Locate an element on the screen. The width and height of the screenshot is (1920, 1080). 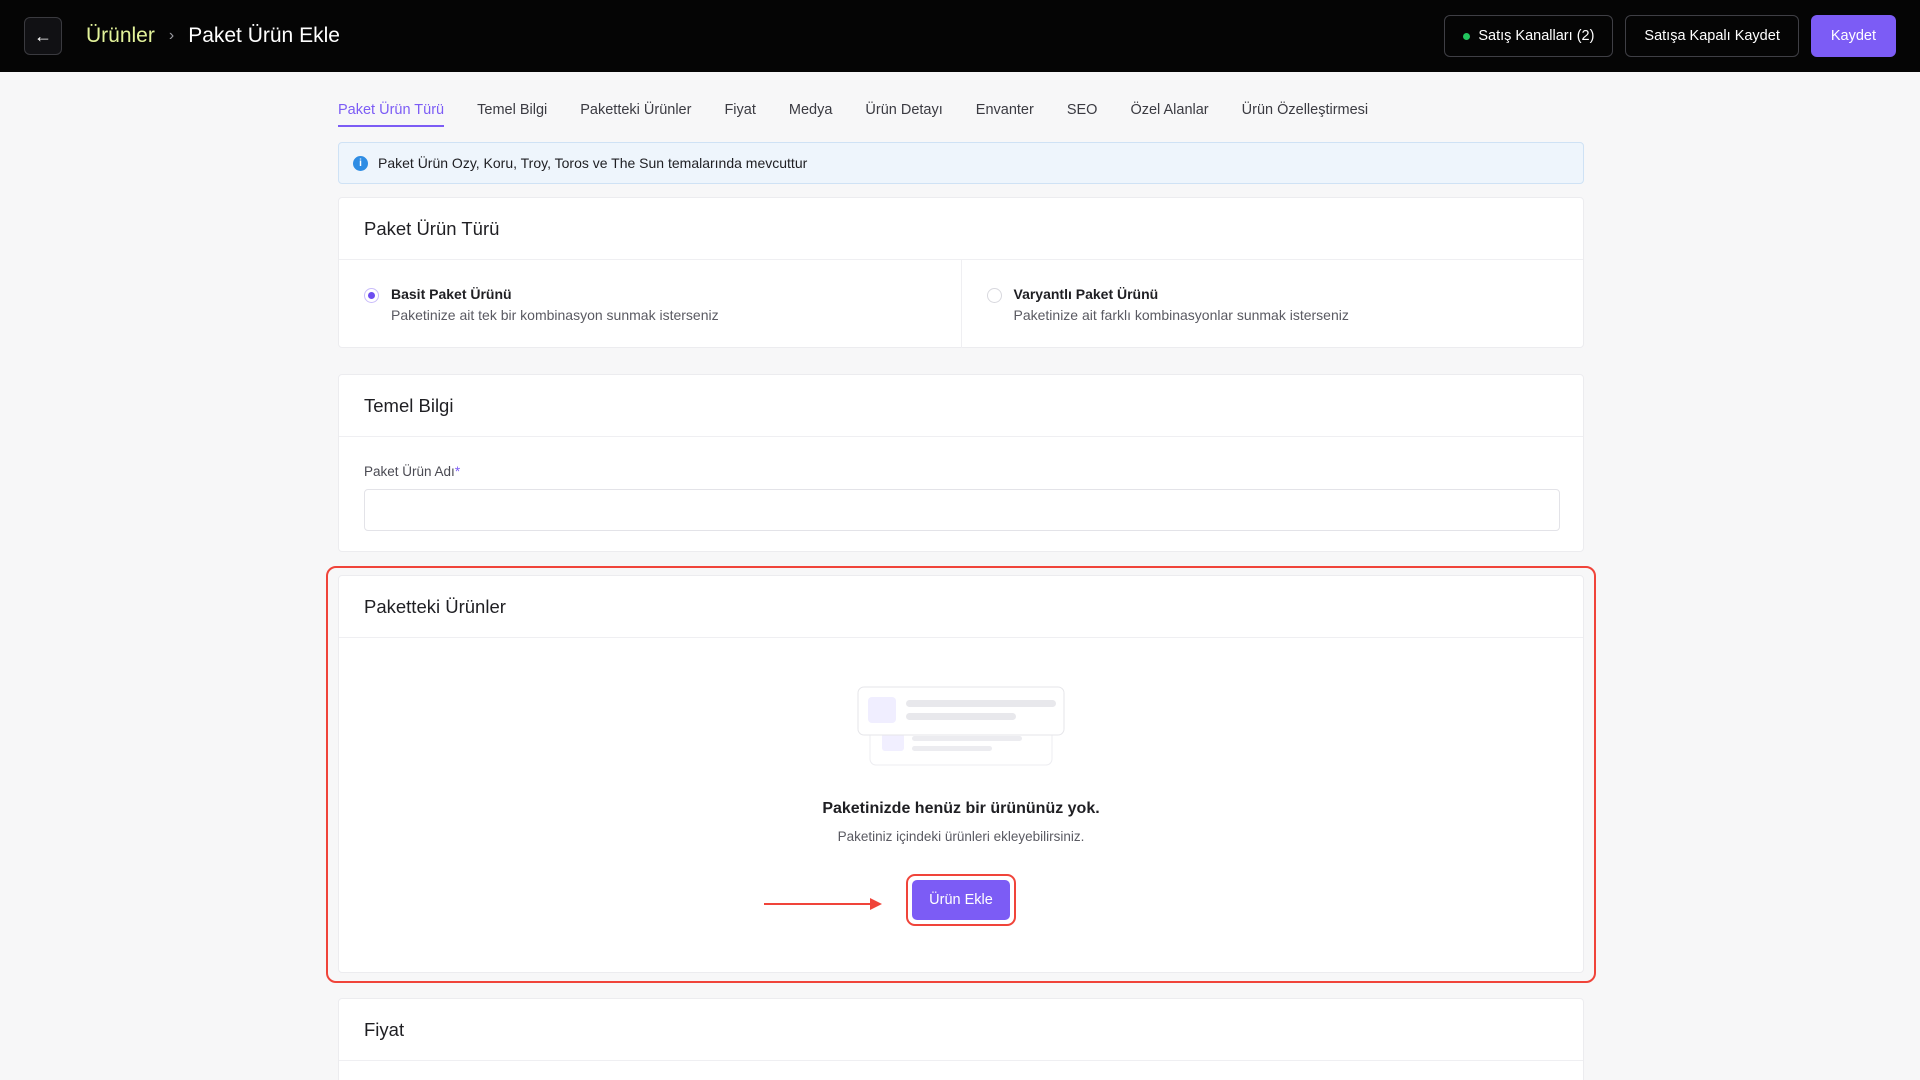
basic-info-title: Temel Bilgi is located at coordinates (961, 406).